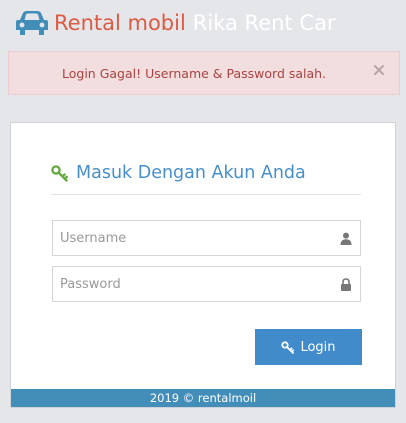  I want to click on login-header: Masuk Dengan Akun Anda, so click(206, 178).